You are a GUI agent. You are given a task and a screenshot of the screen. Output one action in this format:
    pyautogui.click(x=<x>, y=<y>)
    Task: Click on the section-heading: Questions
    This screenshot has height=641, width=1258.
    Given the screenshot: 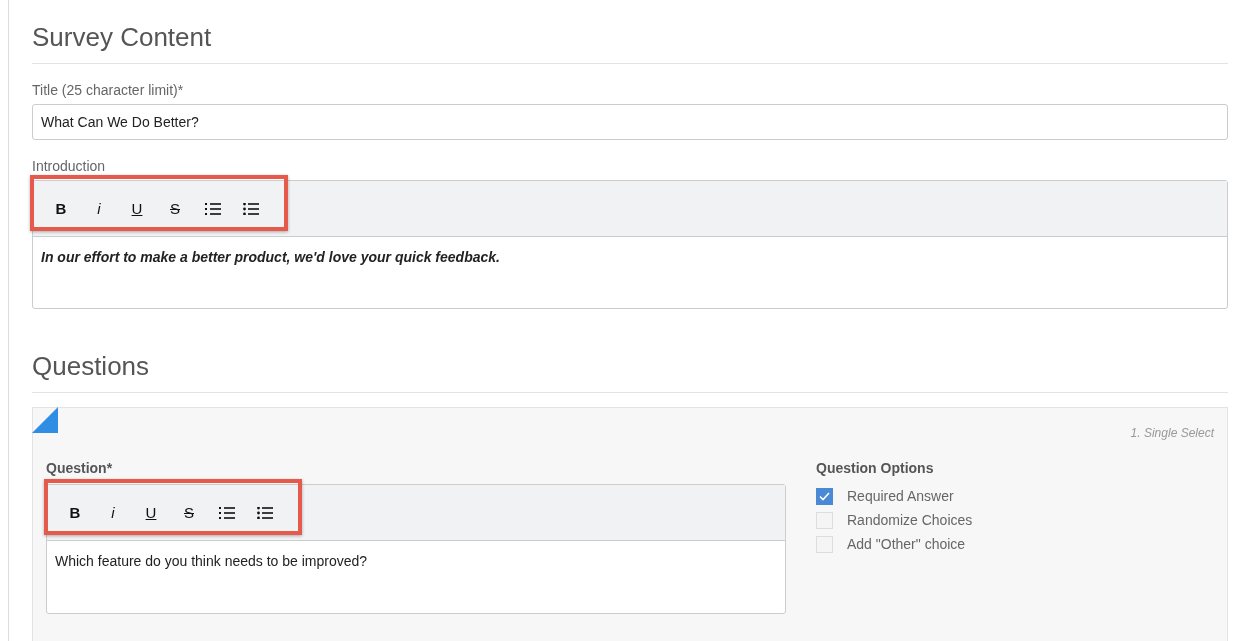 What is the action you would take?
    pyautogui.click(x=630, y=372)
    